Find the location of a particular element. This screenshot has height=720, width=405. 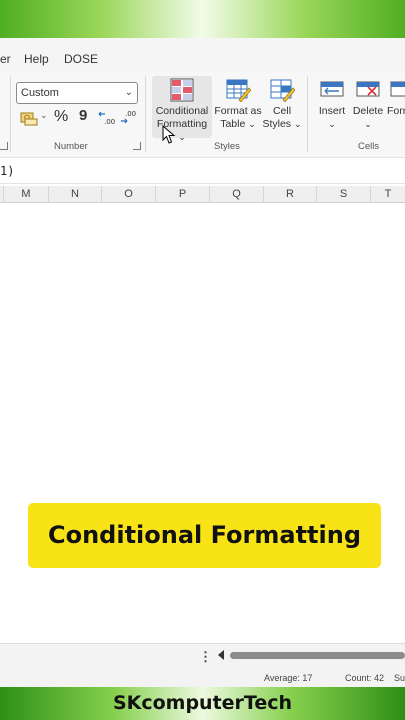

delete-cells-icon is located at coordinates (368, 89).